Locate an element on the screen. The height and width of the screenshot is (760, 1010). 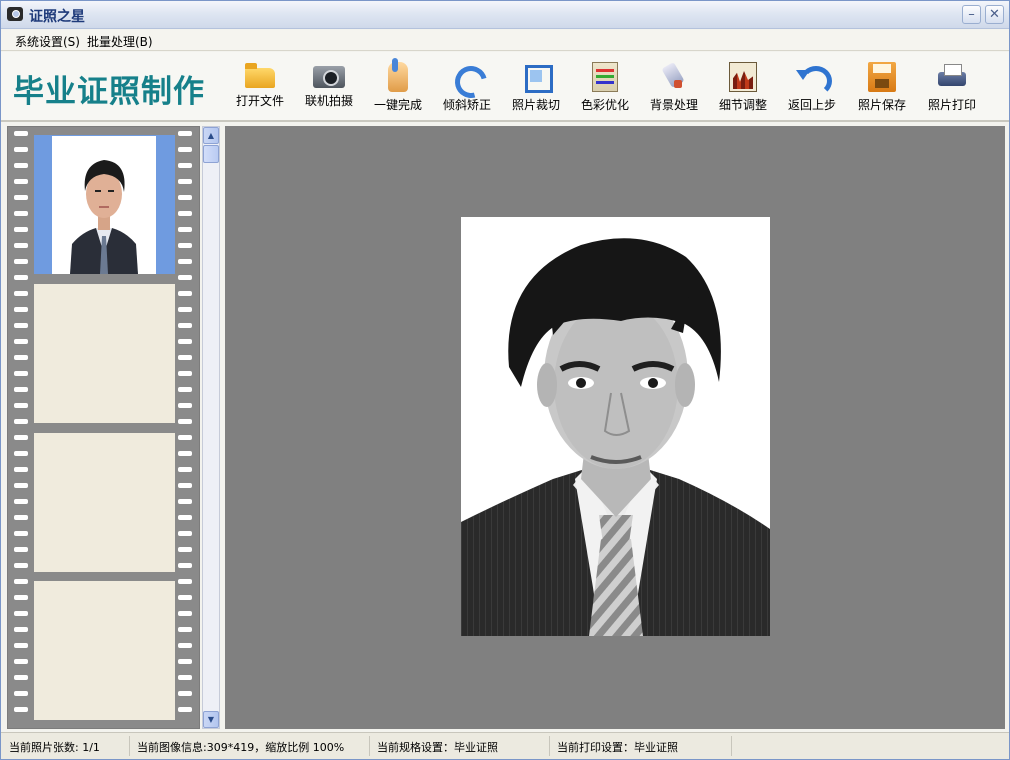
undo-button: 返回上步 is located at coordinates (812, 88).